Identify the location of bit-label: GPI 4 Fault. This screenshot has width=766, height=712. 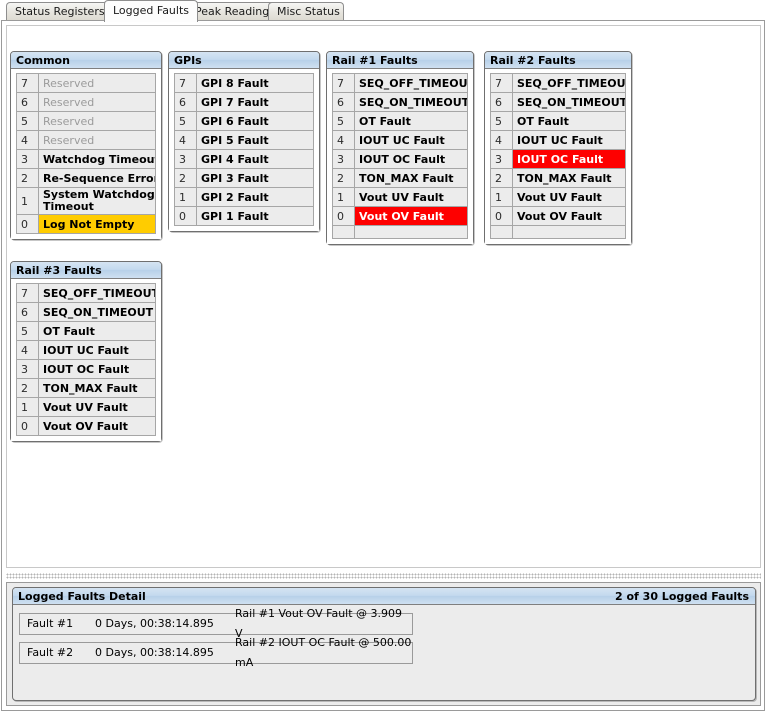
(255, 159).